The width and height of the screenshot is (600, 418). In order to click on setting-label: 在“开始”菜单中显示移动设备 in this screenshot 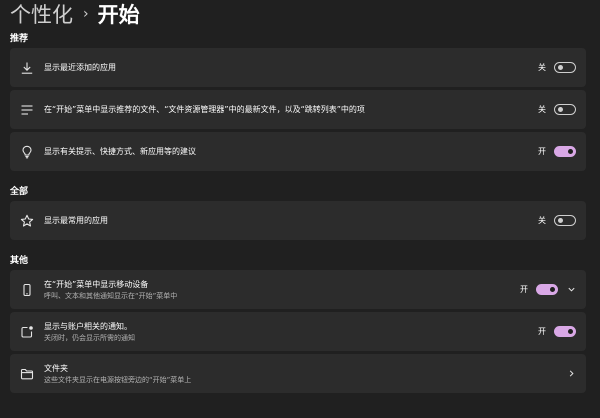, I will do `click(96, 284)`.